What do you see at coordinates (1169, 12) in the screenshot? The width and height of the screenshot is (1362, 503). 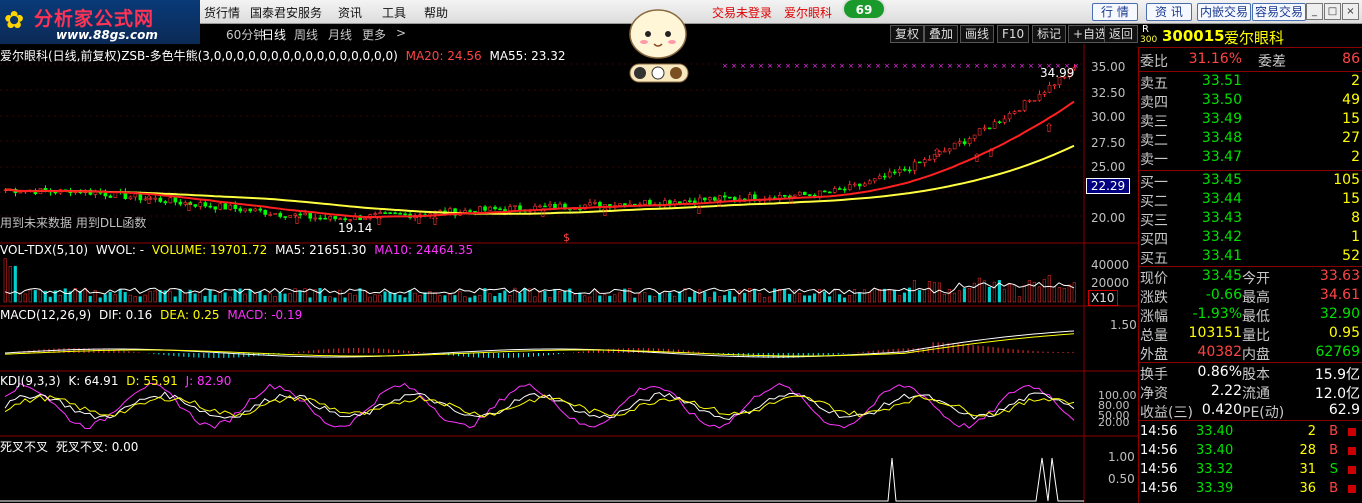 I see `news-button: 资 讯` at bounding box center [1169, 12].